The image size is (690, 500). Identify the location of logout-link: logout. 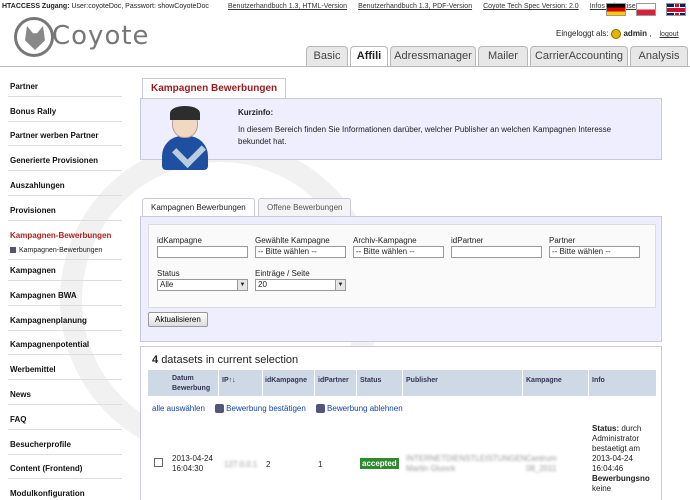
(669, 34).